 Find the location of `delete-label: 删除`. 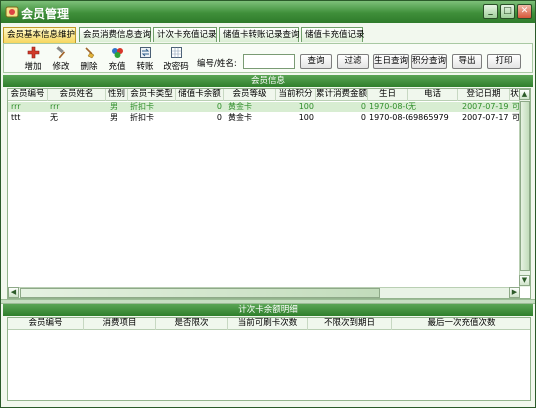

delete-label: 删除 is located at coordinates (89, 67).